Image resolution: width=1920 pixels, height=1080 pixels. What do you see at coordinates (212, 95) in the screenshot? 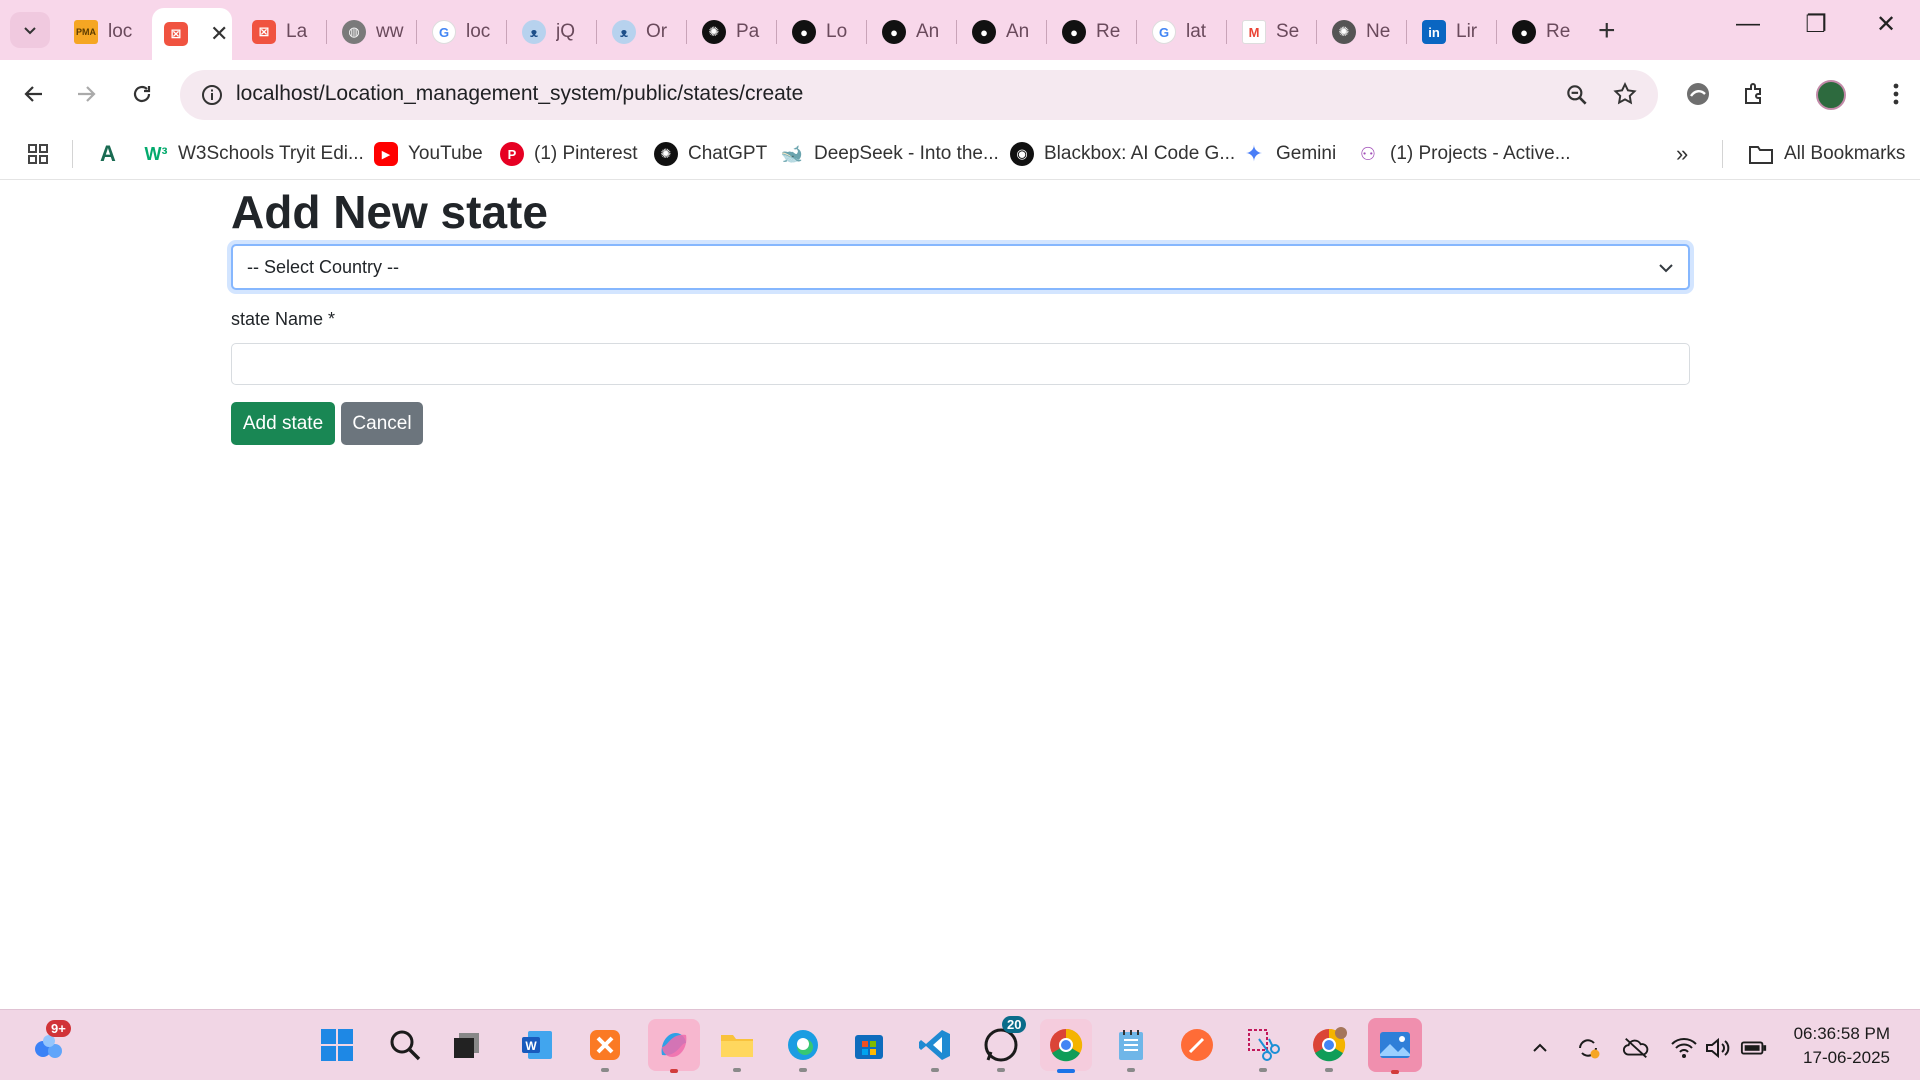
I see `site-info-icon` at bounding box center [212, 95].